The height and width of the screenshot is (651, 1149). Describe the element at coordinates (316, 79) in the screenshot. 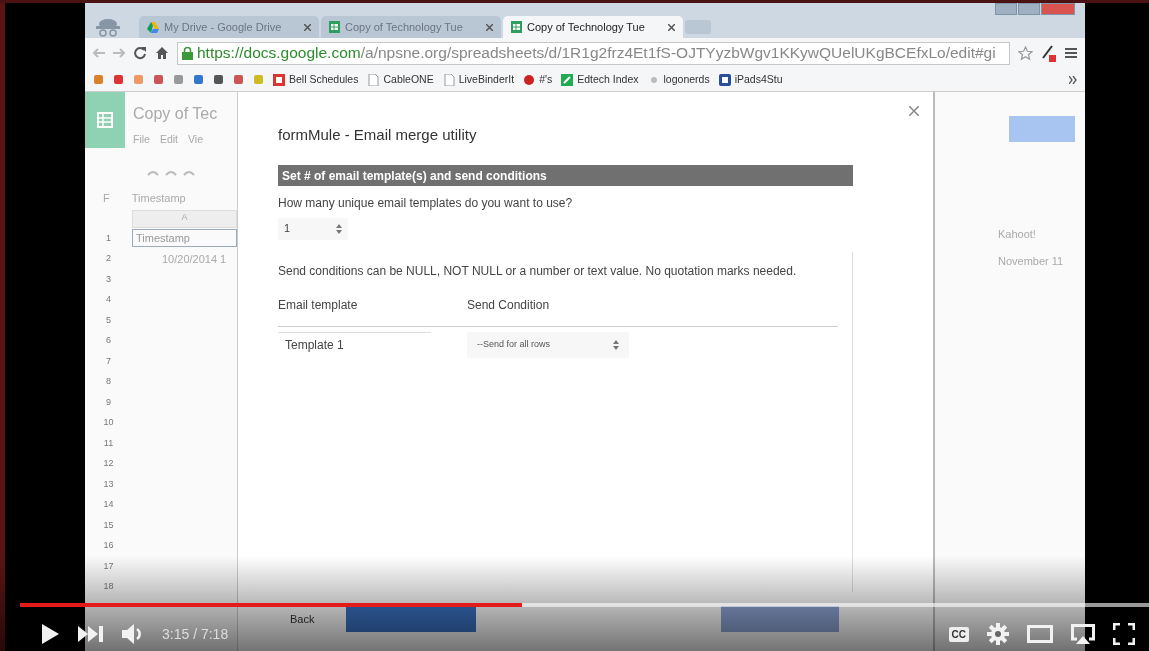

I see `bookmark-link: Bell Schedules` at that location.